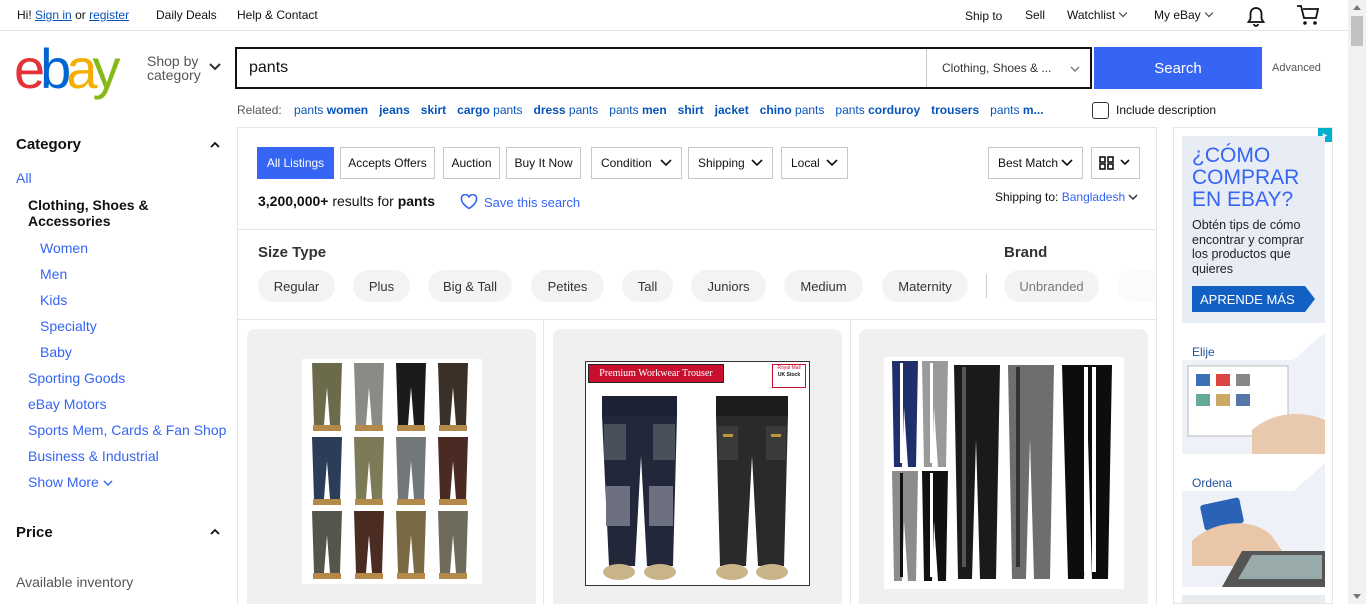  Describe the element at coordinates (1357, 597) in the screenshot. I see `scroll-down-icon` at that location.